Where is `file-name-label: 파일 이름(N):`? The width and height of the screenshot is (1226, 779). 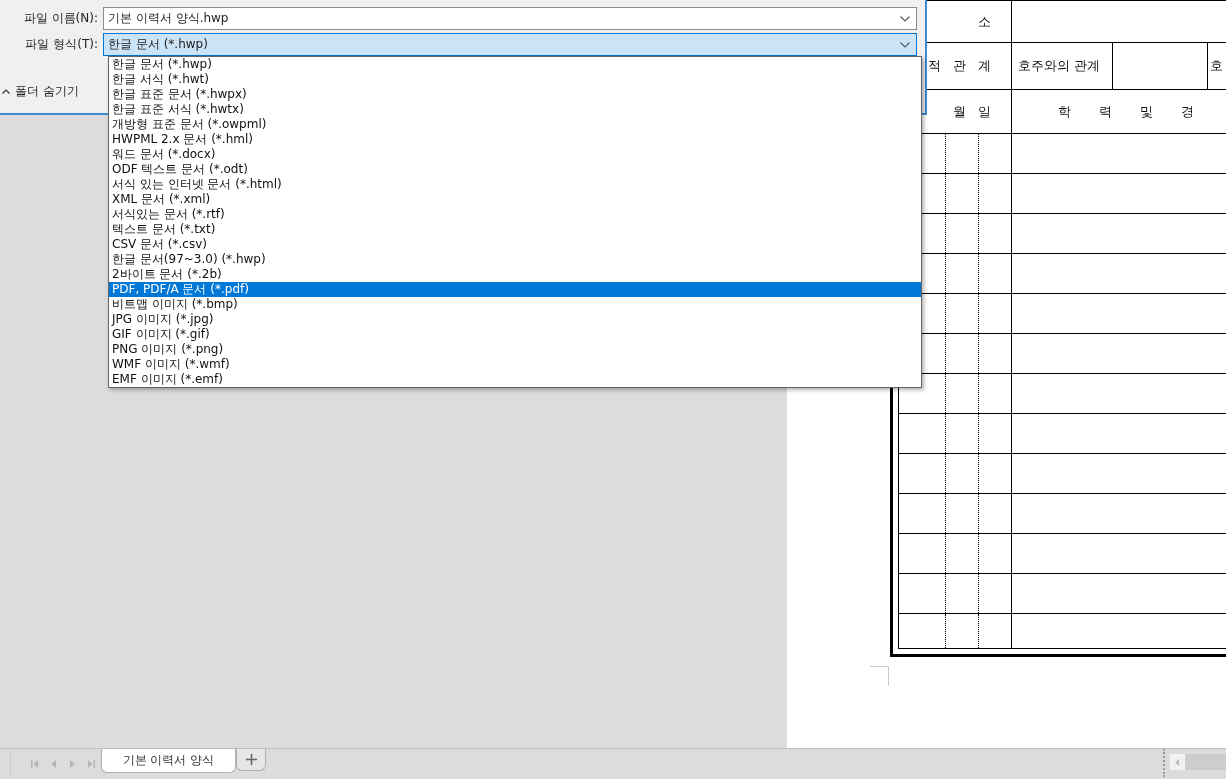 file-name-label: 파일 이름(N): is located at coordinates (60, 18).